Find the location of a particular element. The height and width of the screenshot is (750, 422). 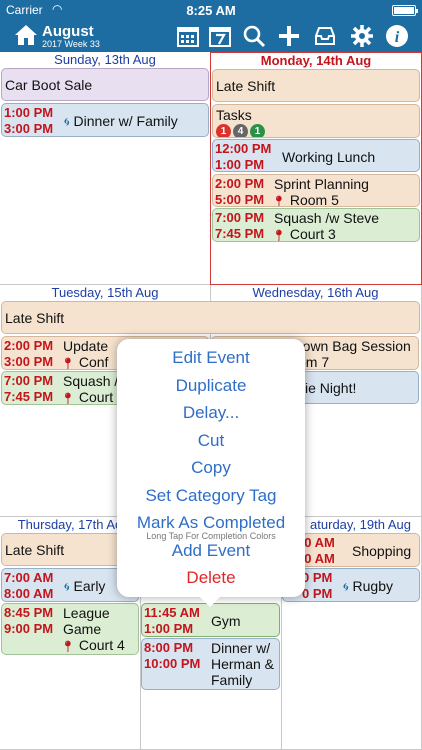

menu-mark-completed: Mark As Completed is located at coordinates (211, 523).